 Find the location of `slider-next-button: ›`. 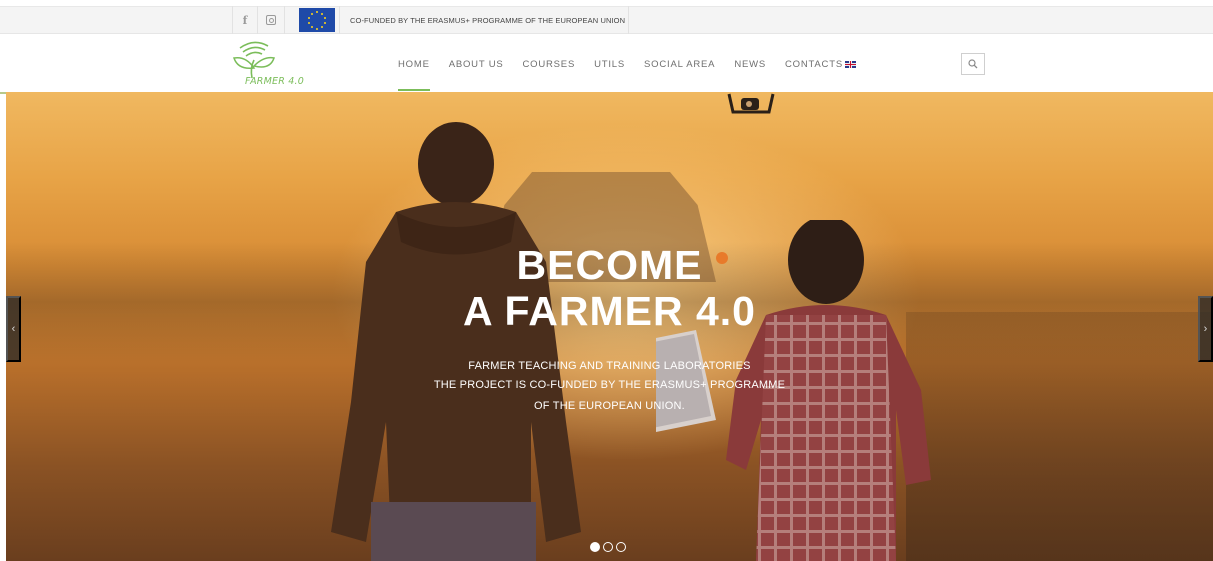

slider-next-button: › is located at coordinates (1205, 329).